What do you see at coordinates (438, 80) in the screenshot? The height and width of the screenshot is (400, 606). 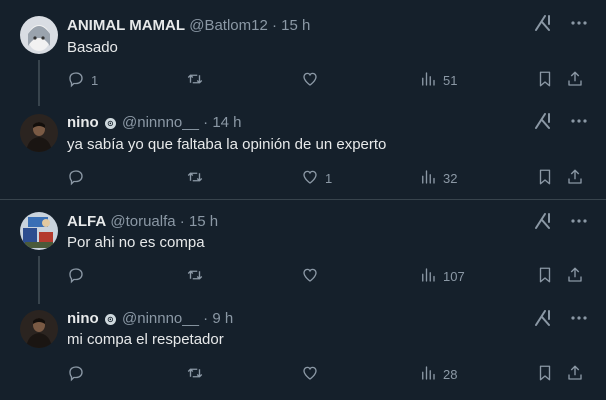 I see `views-button: 51` at bounding box center [438, 80].